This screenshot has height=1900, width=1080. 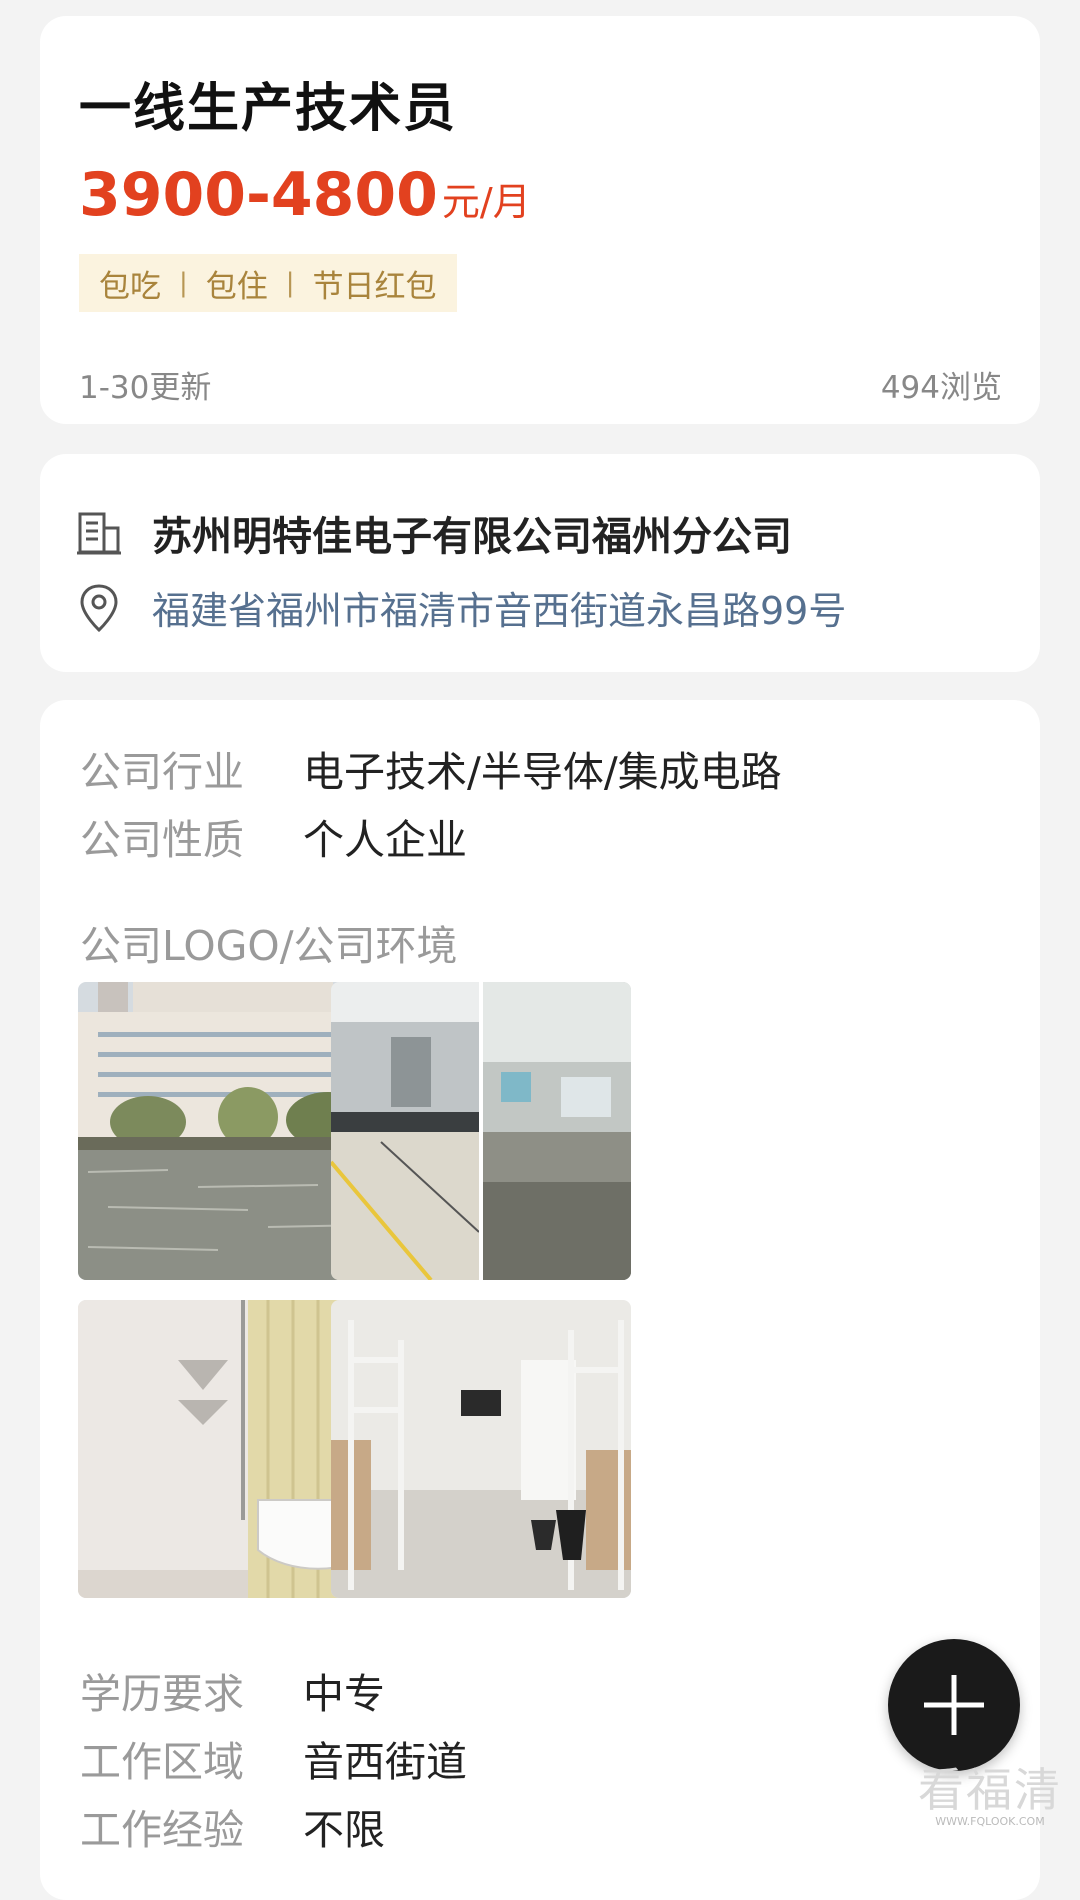 What do you see at coordinates (162, 772) in the screenshot?
I see `industry-label: 公司行业` at bounding box center [162, 772].